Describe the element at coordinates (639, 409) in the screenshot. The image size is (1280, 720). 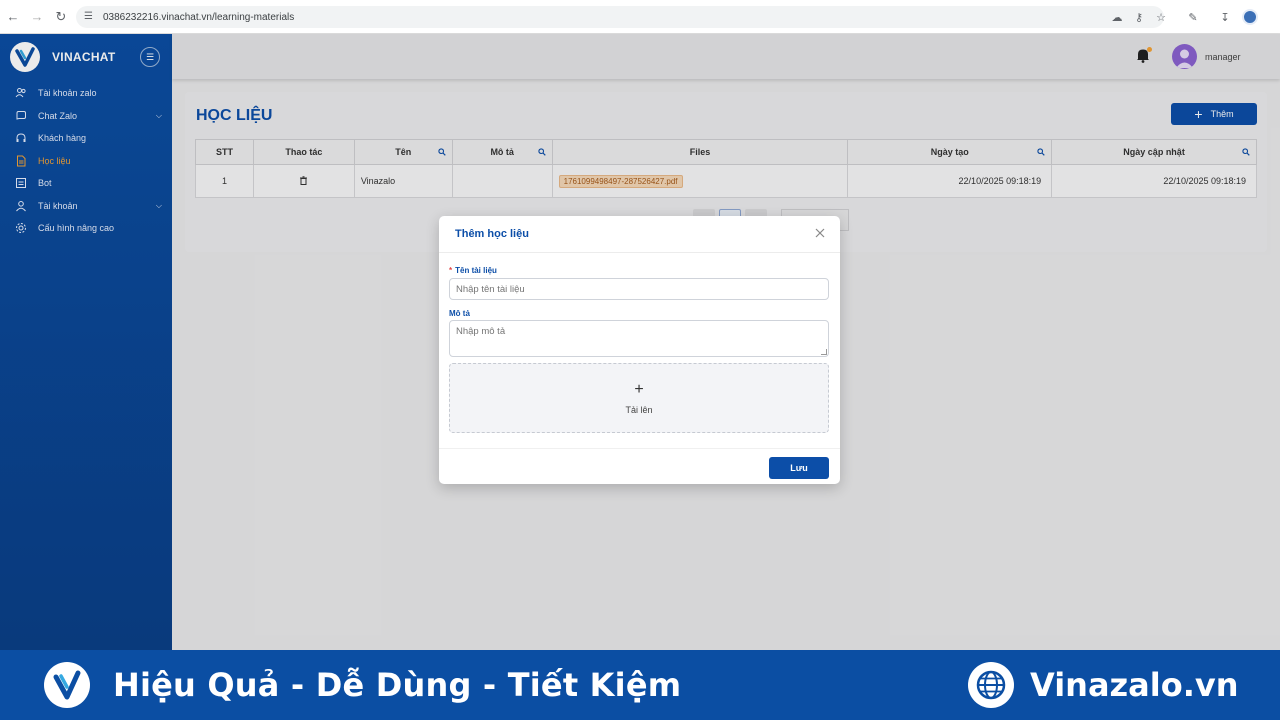
I see `upload-label: Tải lên` at that location.